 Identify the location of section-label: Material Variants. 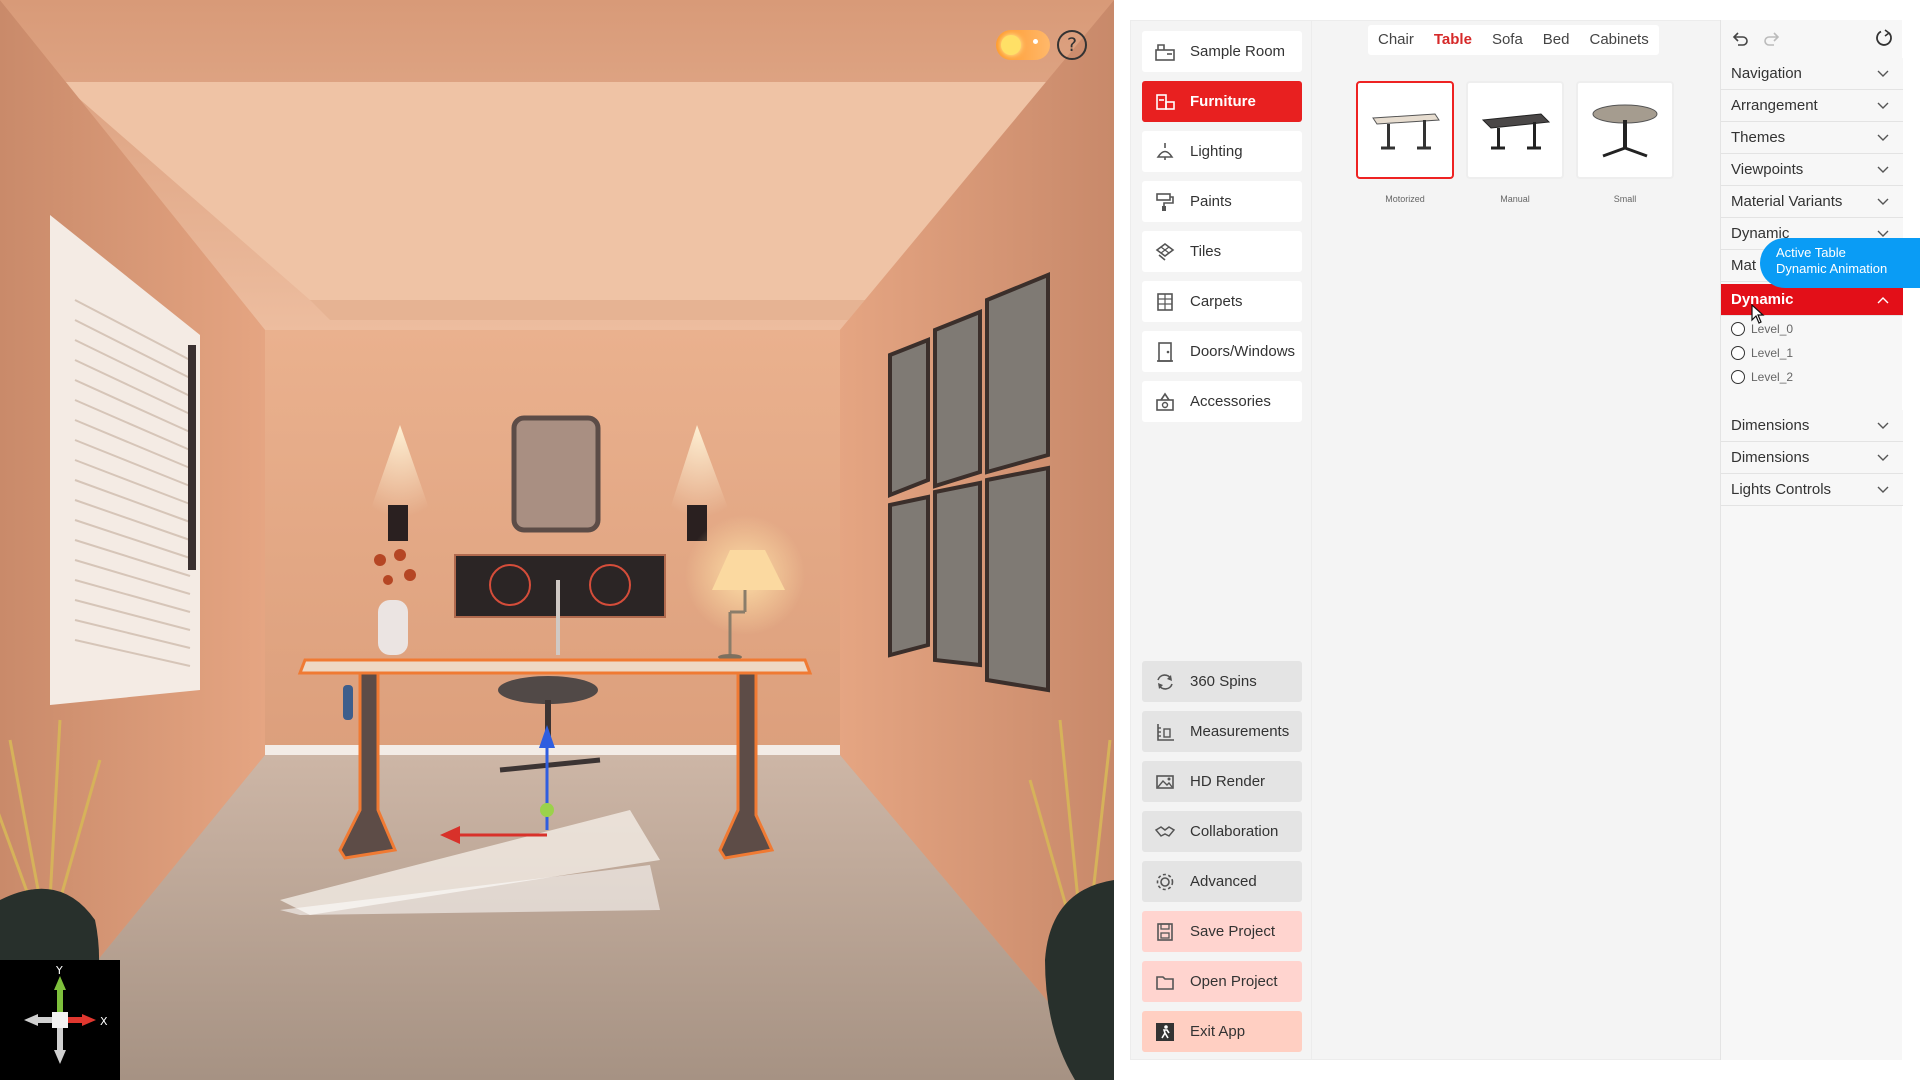
(1787, 201).